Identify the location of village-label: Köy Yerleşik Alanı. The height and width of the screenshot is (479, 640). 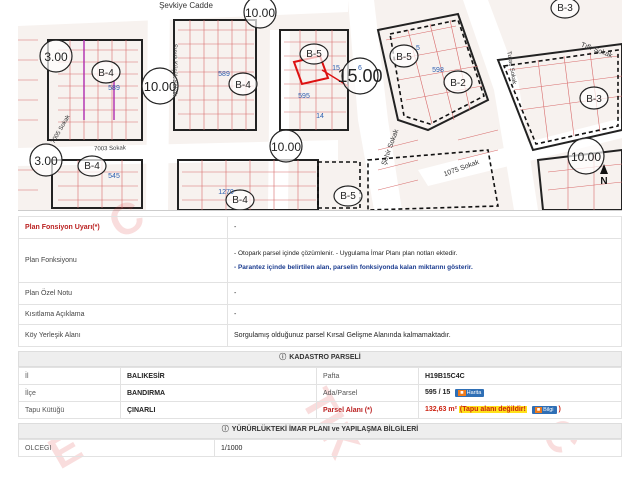
(123, 335).